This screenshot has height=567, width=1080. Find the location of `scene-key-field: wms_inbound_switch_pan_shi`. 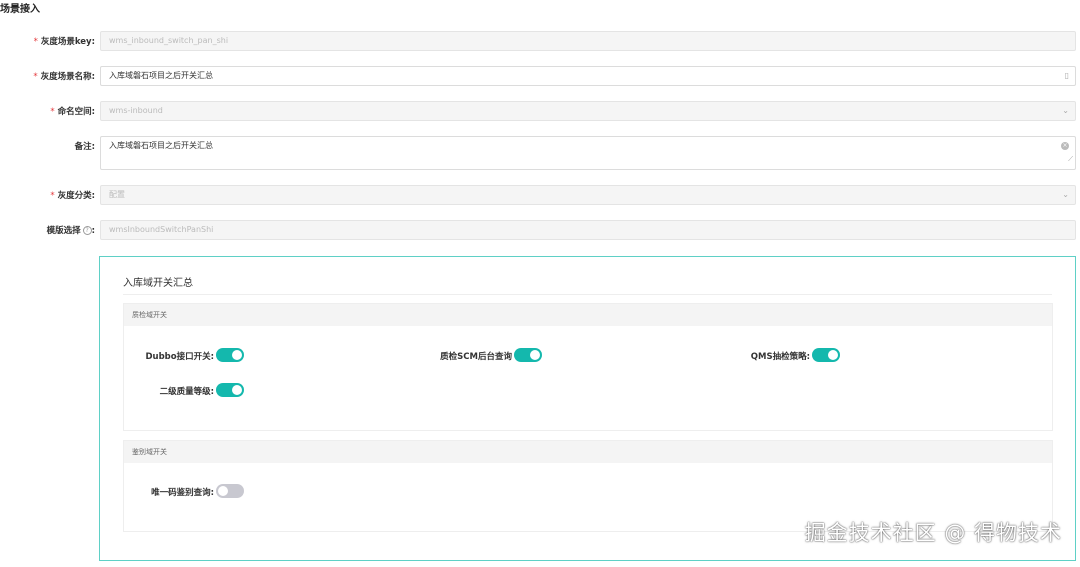

scene-key-field: wms_inbound_switch_pan_shi is located at coordinates (588, 41).